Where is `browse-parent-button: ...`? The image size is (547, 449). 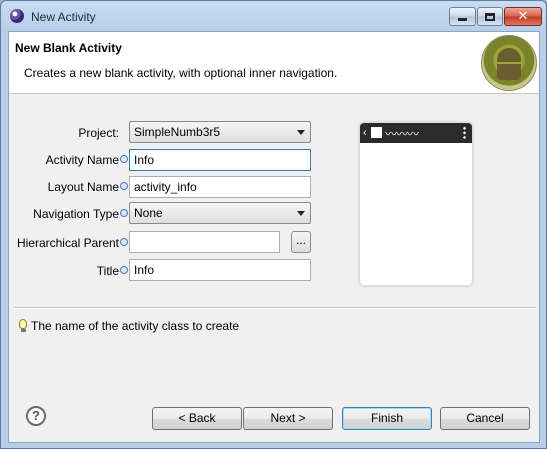
browse-parent-button: ... is located at coordinates (301, 242).